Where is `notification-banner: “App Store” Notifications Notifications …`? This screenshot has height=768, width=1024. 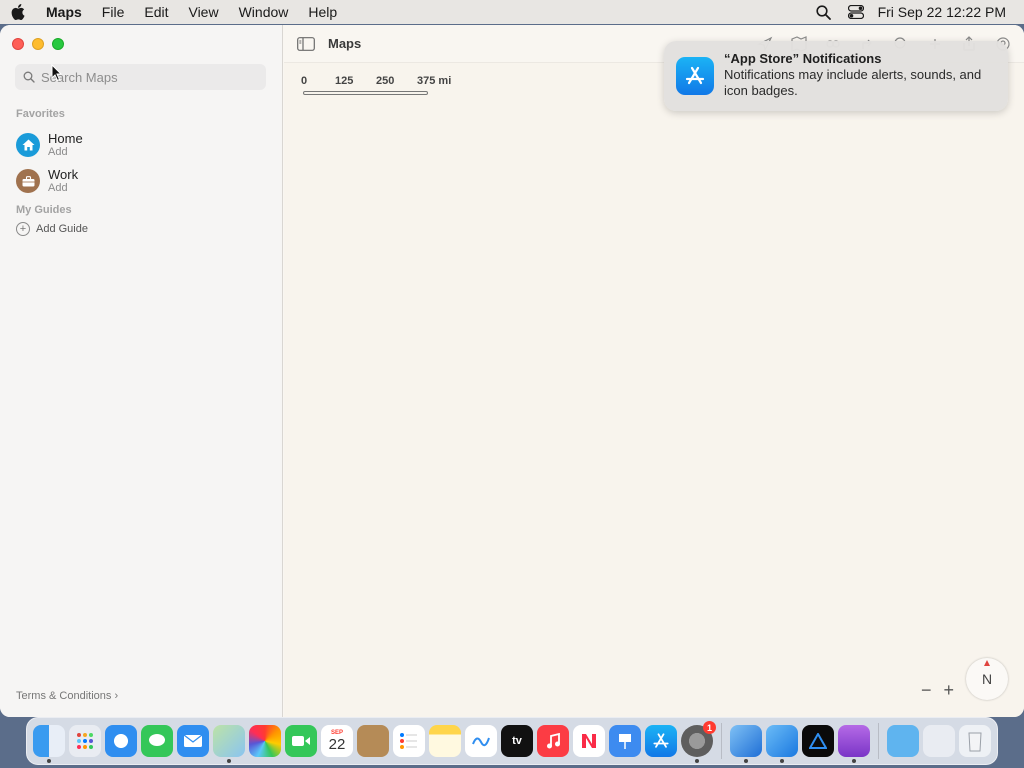 notification-banner: “App Store” Notifications Notifications … is located at coordinates (836, 76).